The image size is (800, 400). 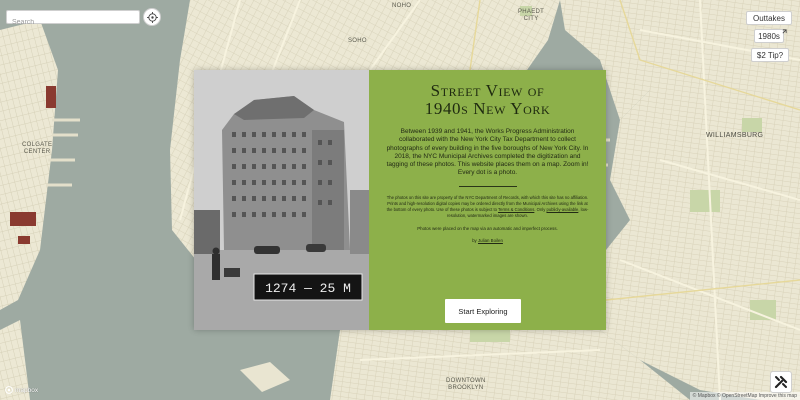 I want to click on mapbox-label: mapbox, so click(x=27, y=390).